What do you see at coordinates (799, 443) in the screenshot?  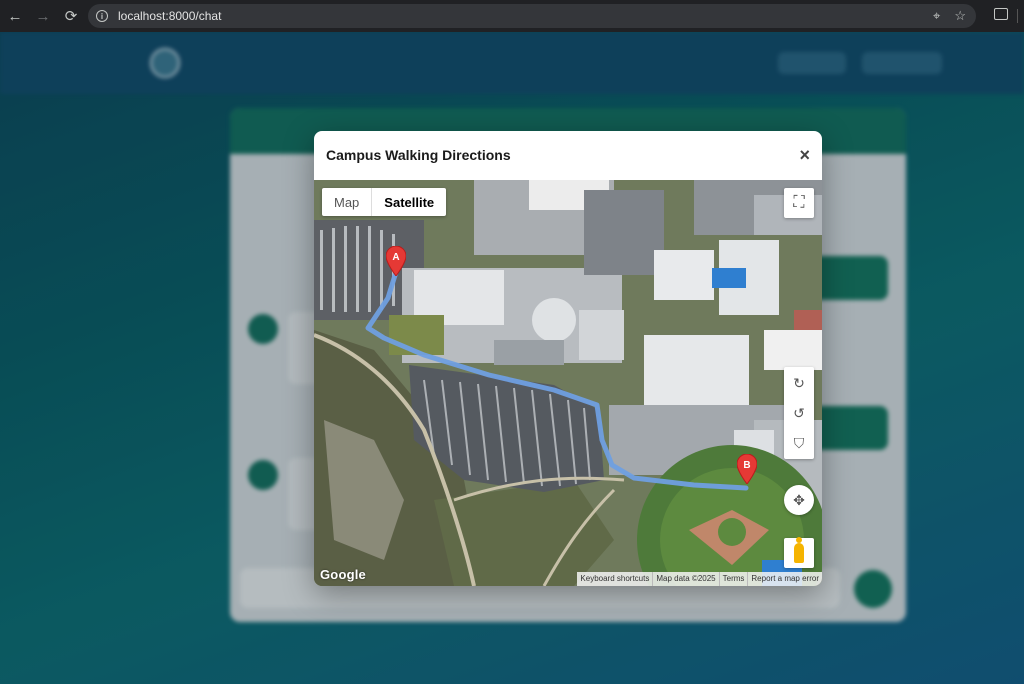 I see `tilt-icon: ⛉` at bounding box center [799, 443].